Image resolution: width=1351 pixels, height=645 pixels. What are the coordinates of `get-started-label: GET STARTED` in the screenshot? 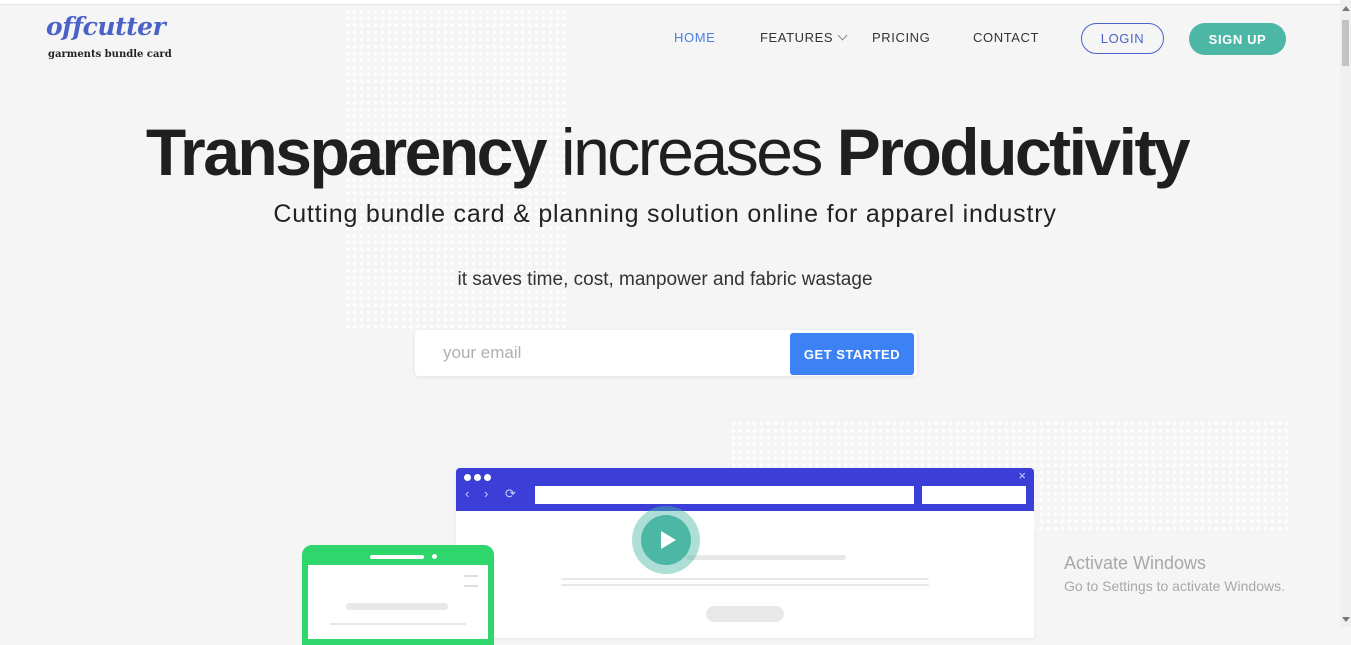 It's located at (852, 354).